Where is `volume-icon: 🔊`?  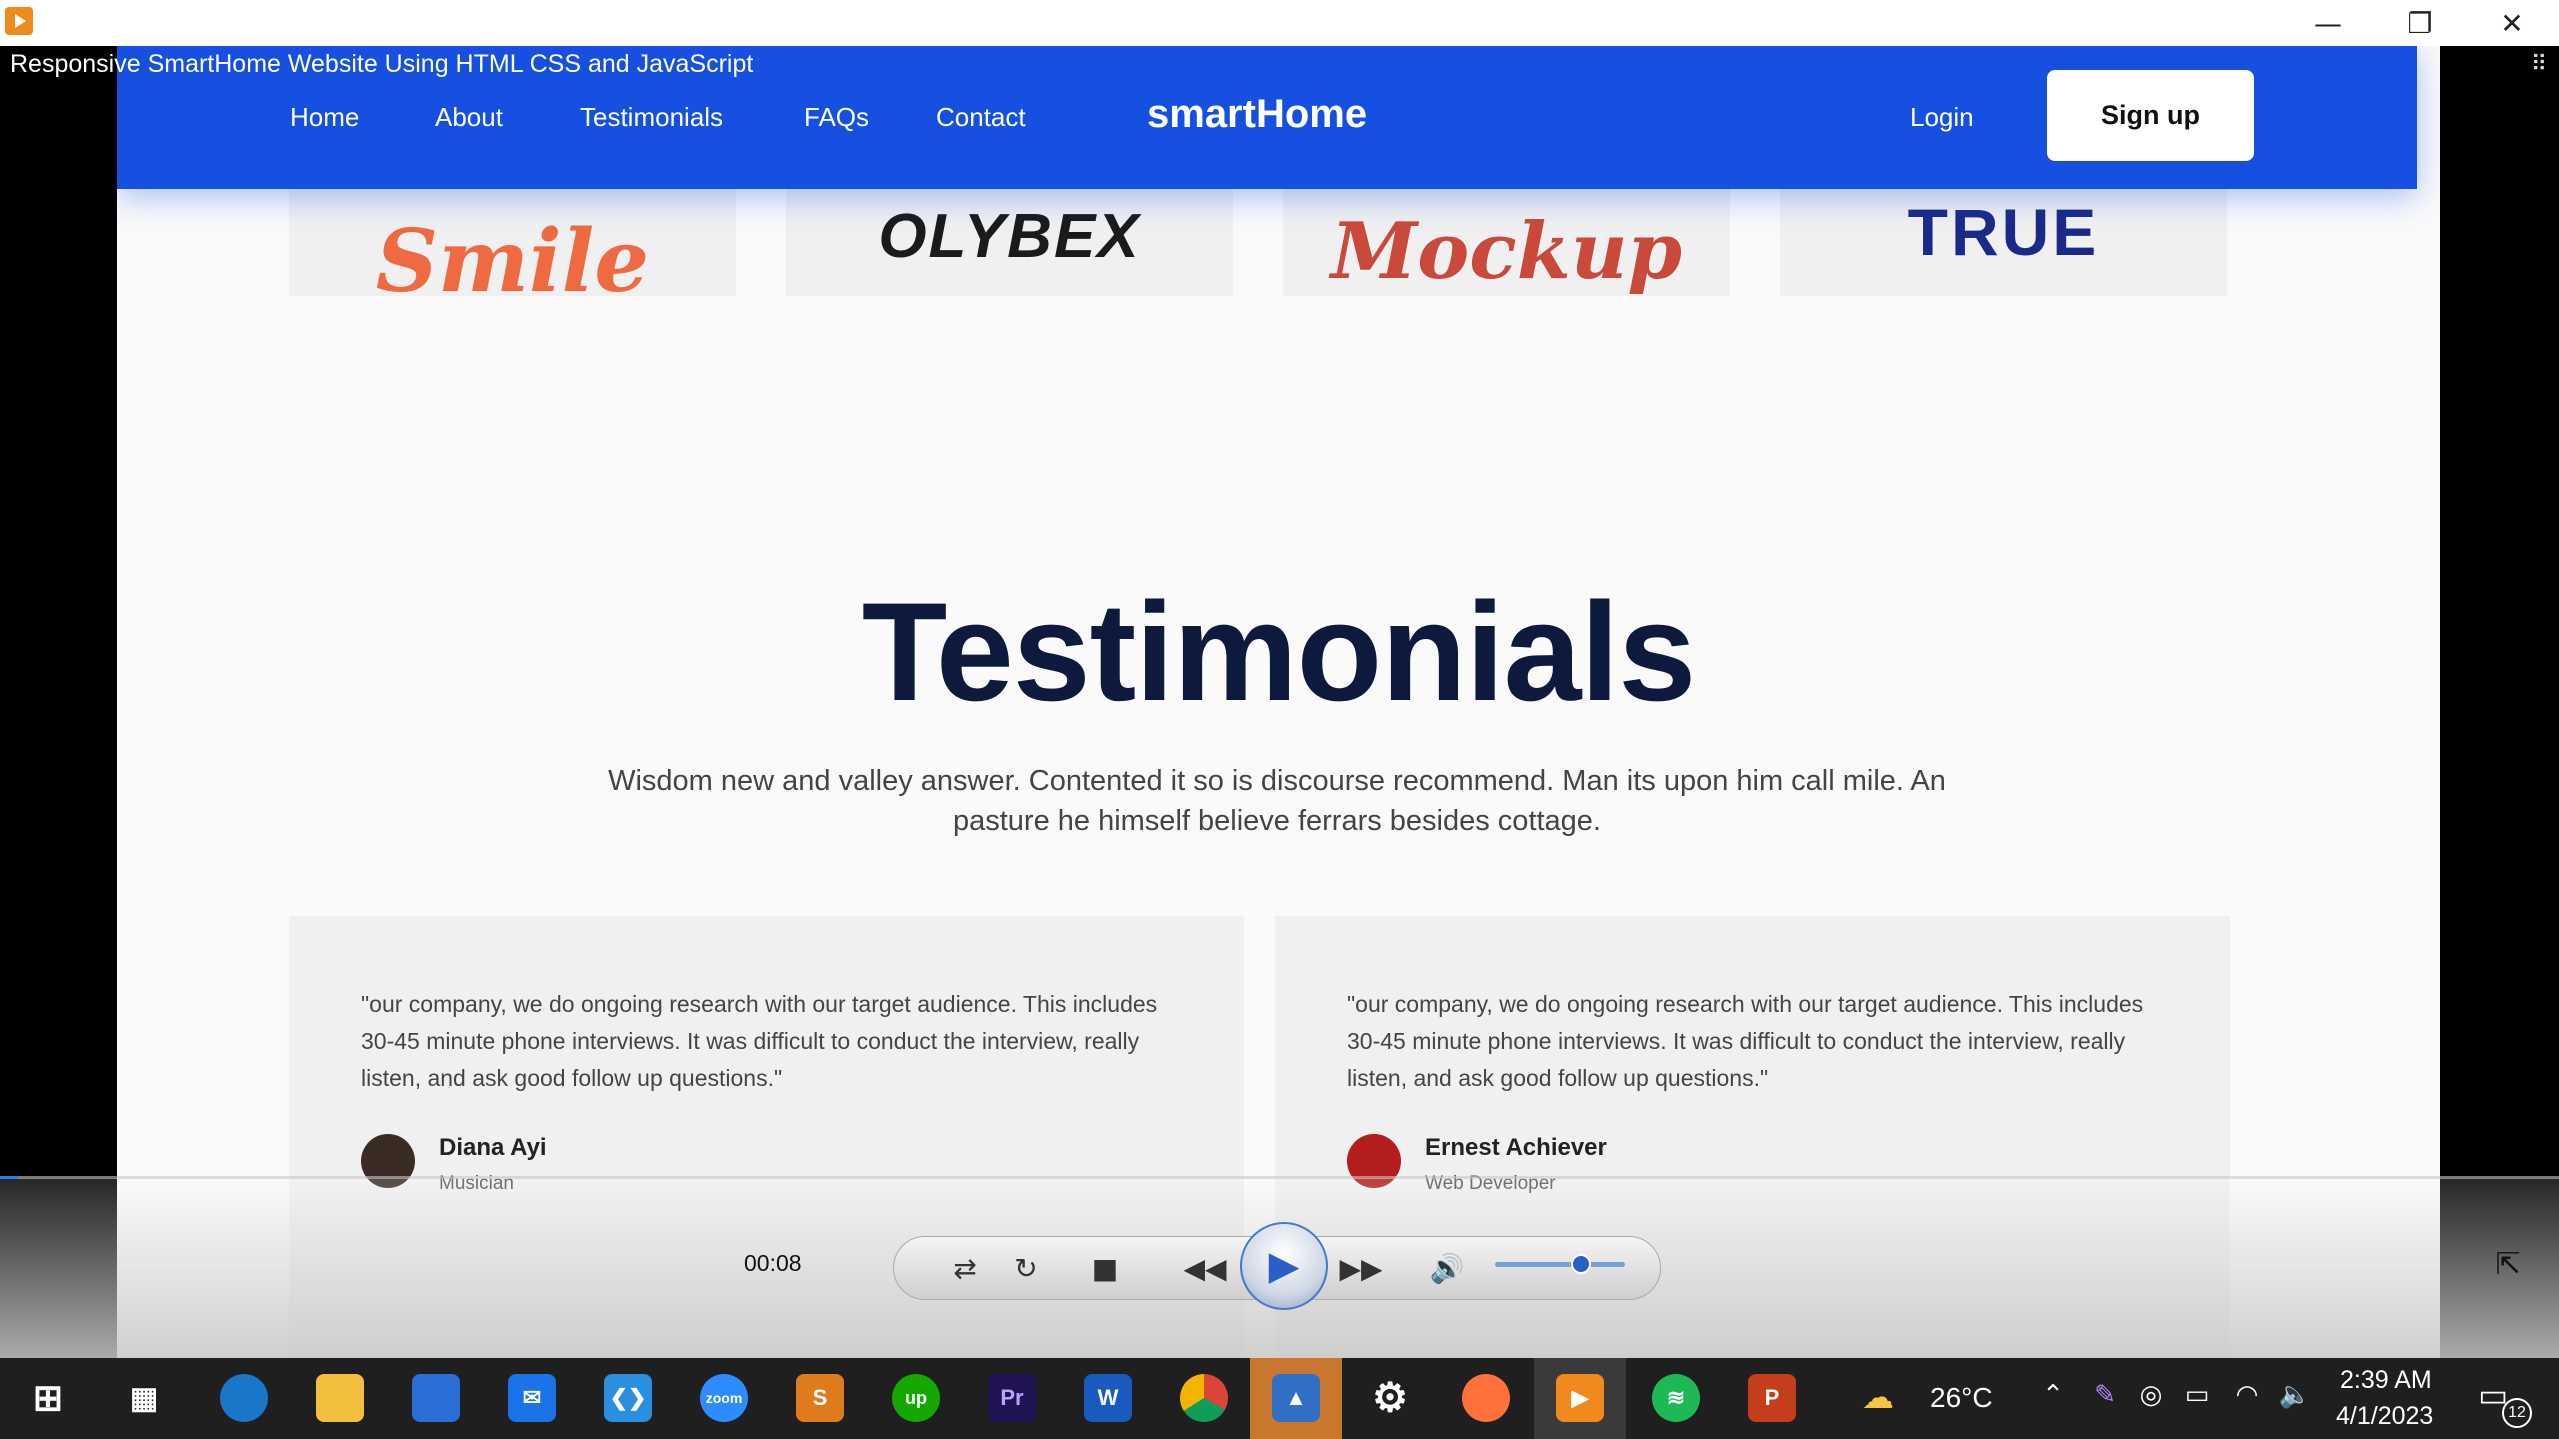
volume-icon: 🔊 is located at coordinates (1447, 1268).